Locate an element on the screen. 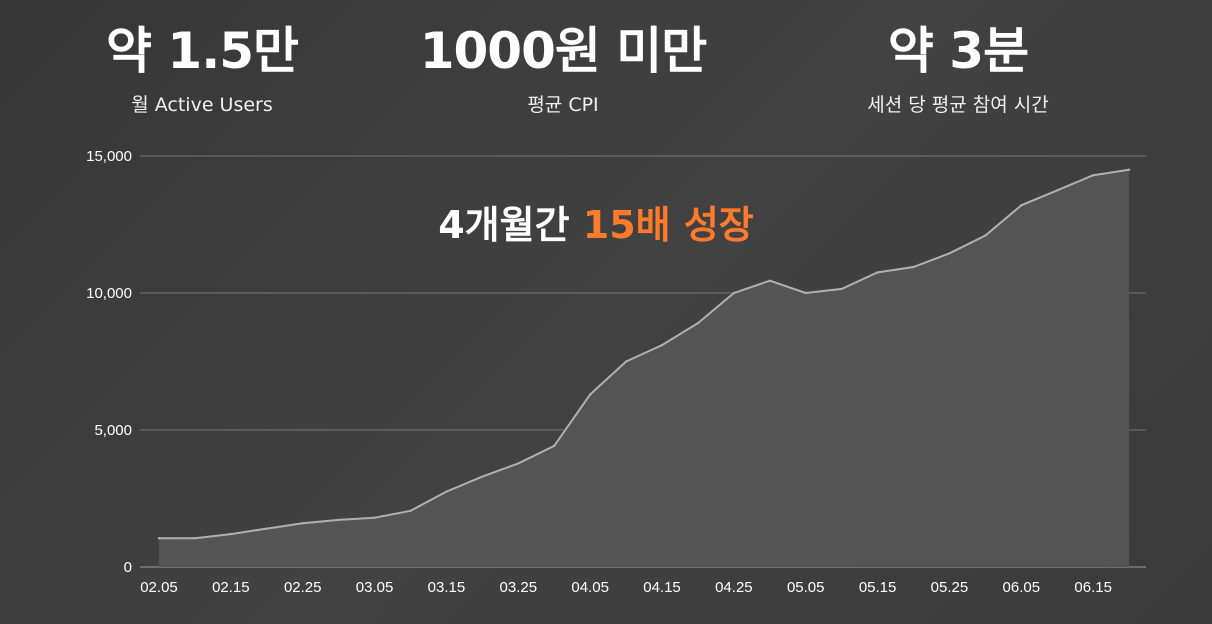 Image resolution: width=1212 pixels, height=624 pixels. data-point-06.05 is located at coordinates (1021, 205).